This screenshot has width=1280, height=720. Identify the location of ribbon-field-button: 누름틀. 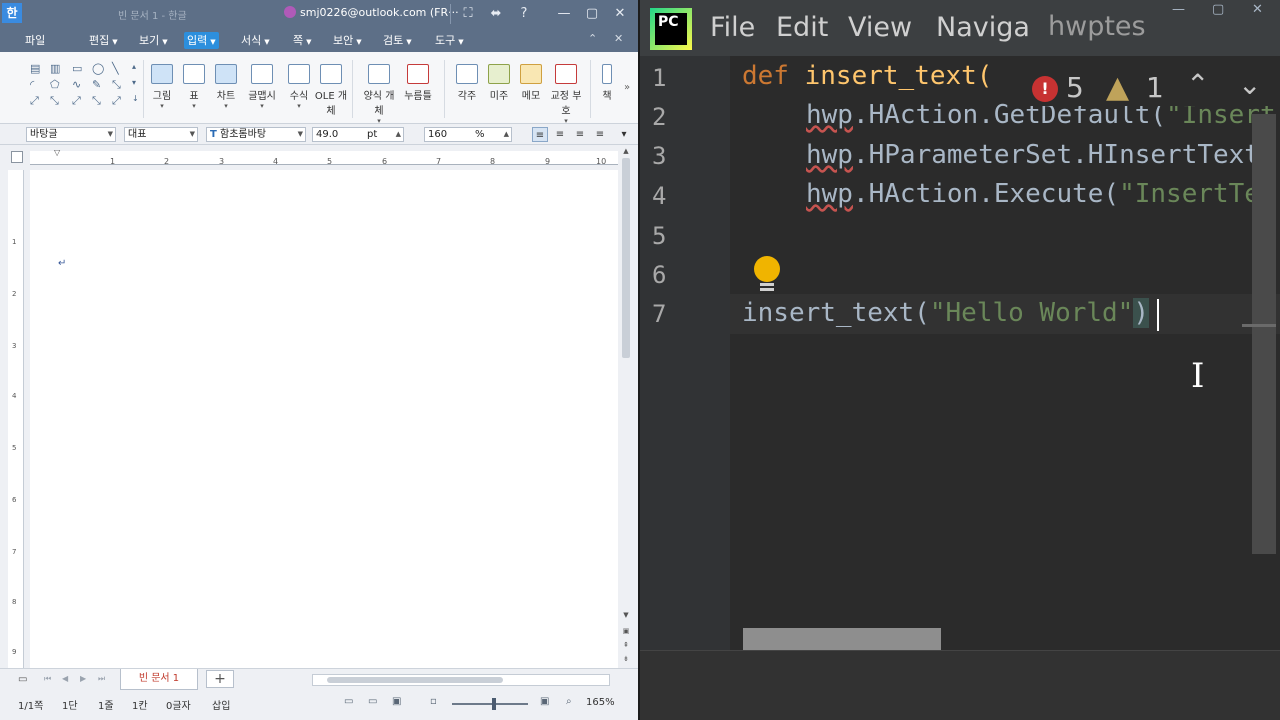
(418, 83).